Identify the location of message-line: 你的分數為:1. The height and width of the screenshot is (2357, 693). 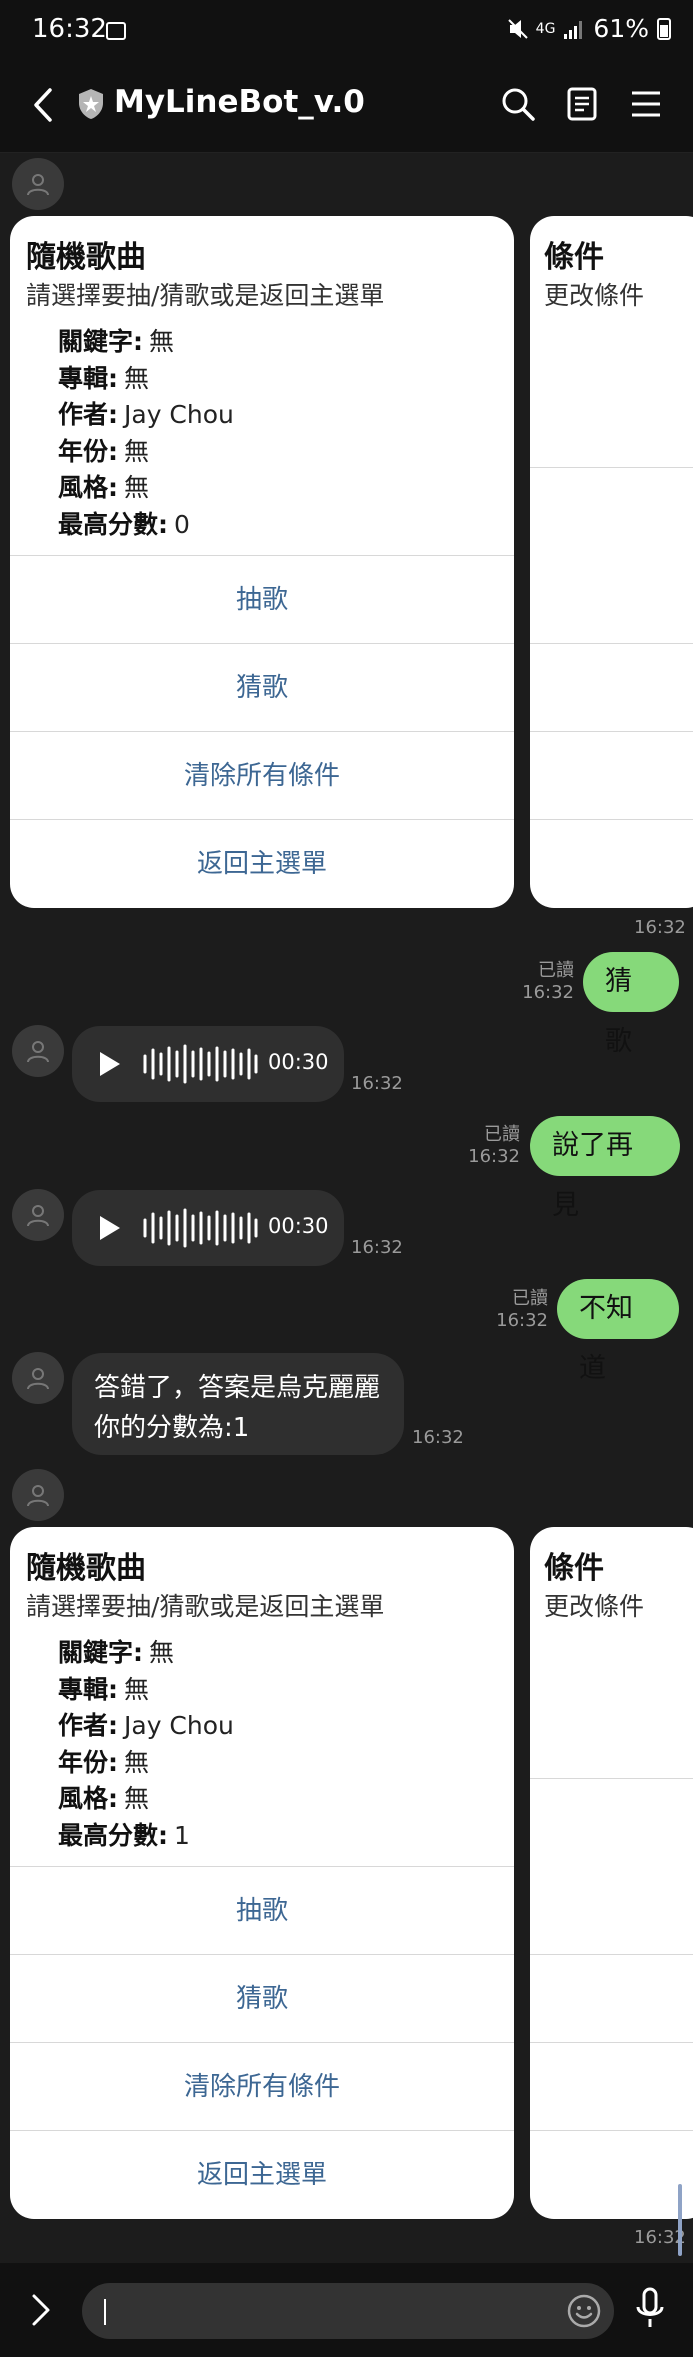
(172, 1428).